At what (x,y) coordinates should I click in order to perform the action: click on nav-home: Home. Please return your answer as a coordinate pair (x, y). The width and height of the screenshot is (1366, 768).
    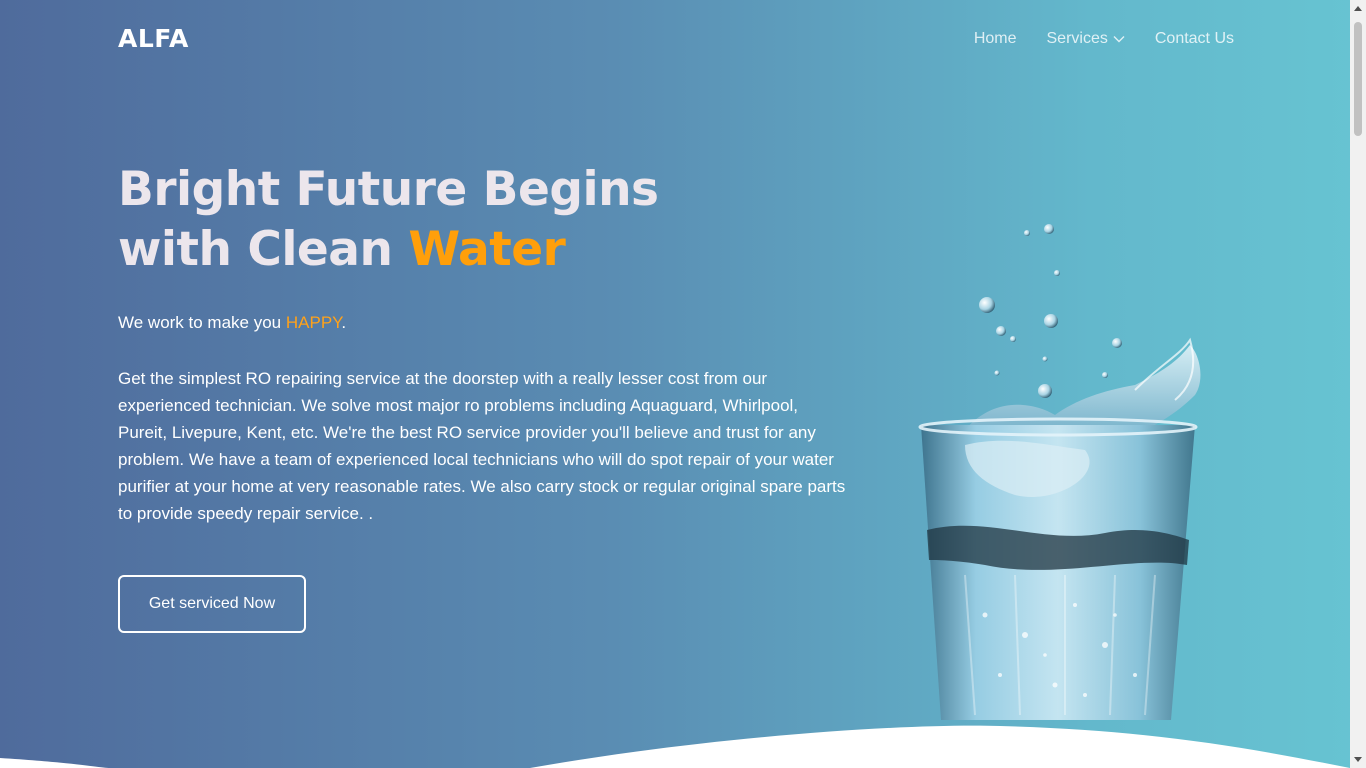
    Looking at the image, I should click on (995, 39).